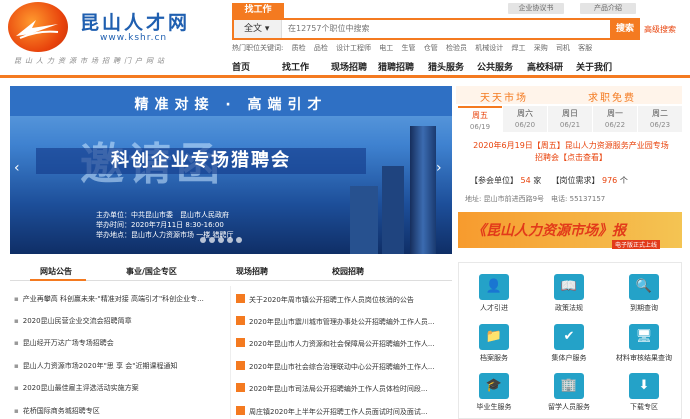 The image size is (690, 419). I want to click on notice-item: 花桥国际商务城招聘专区, so click(57, 411).